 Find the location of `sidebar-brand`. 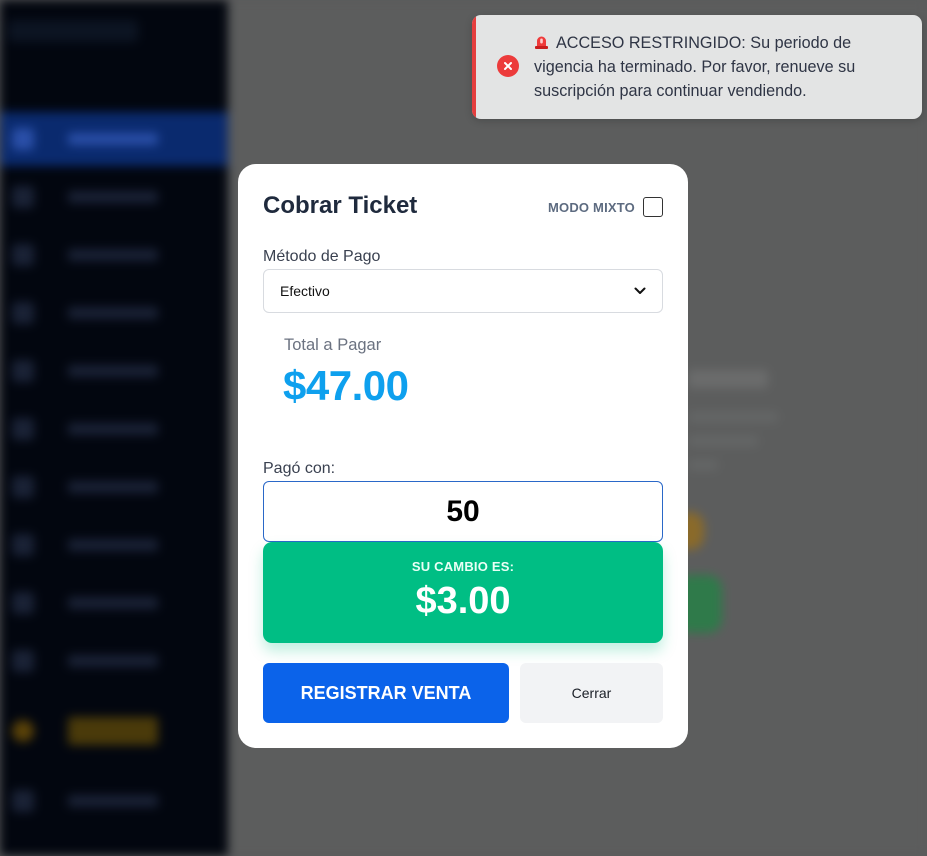

sidebar-brand is located at coordinates (73, 31).